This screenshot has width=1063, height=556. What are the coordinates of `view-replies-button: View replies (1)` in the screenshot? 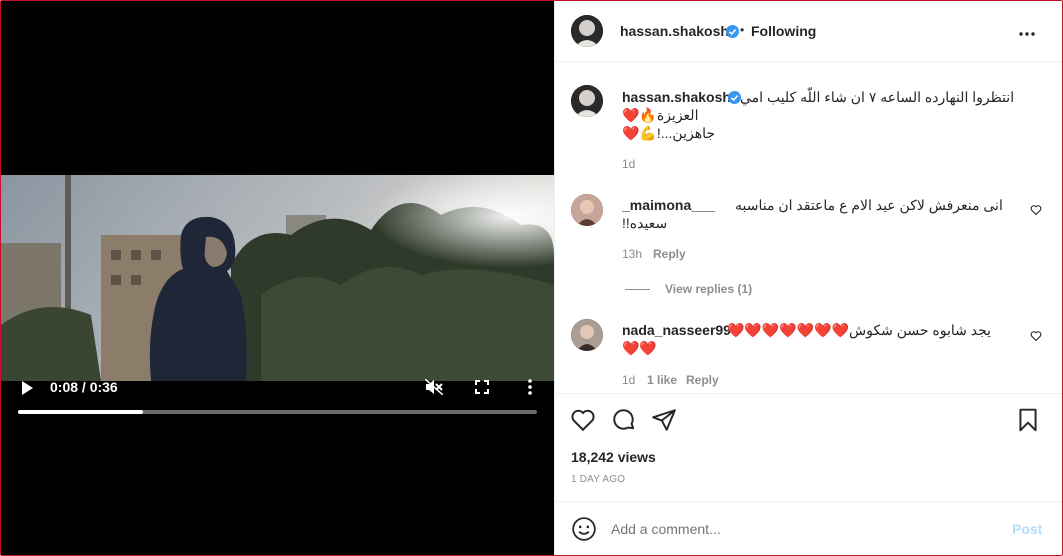 It's located at (708, 289).